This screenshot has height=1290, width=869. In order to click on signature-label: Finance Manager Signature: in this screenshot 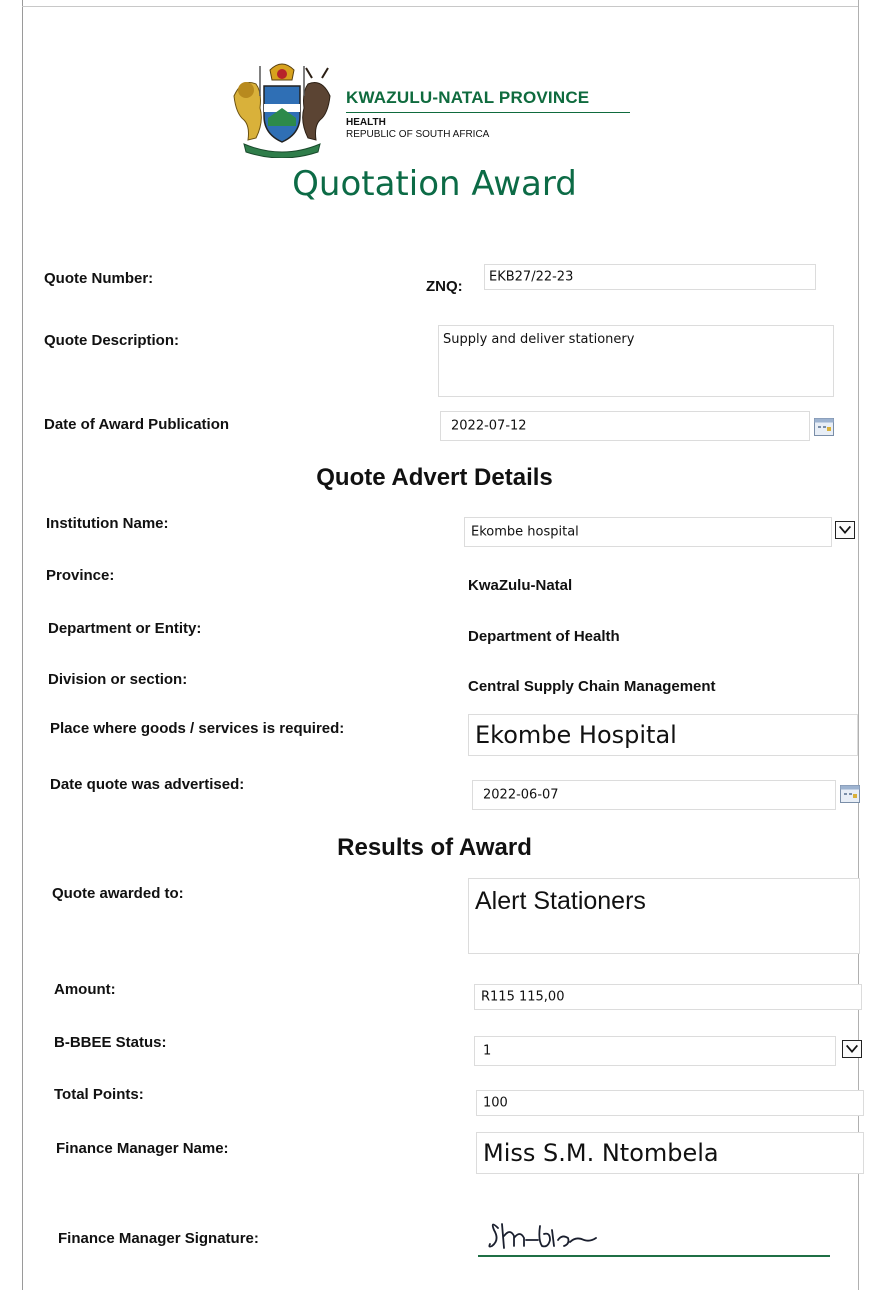, I will do `click(158, 1238)`.